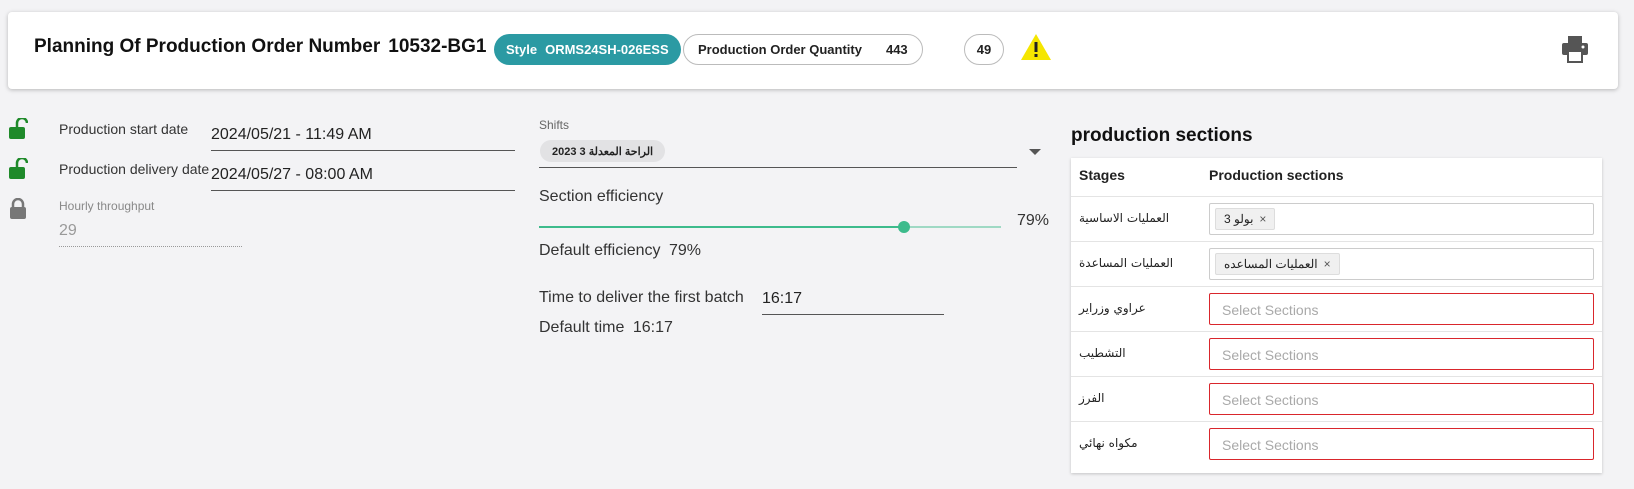 The width and height of the screenshot is (1634, 489). Describe the element at coordinates (207, 46) in the screenshot. I see `title-text: Planning Of Production Order Number` at that location.